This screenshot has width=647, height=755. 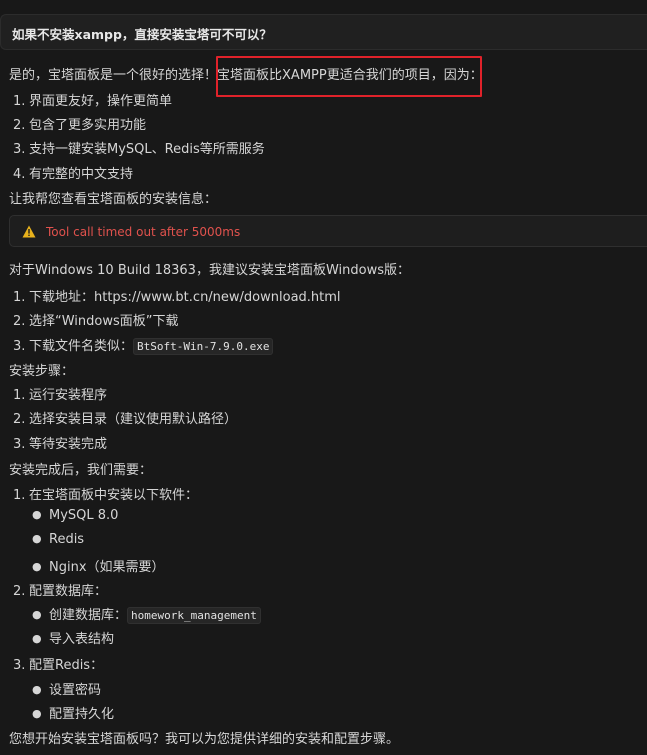 I want to click on list-item: 2. 配置数据库：, so click(x=60, y=589).